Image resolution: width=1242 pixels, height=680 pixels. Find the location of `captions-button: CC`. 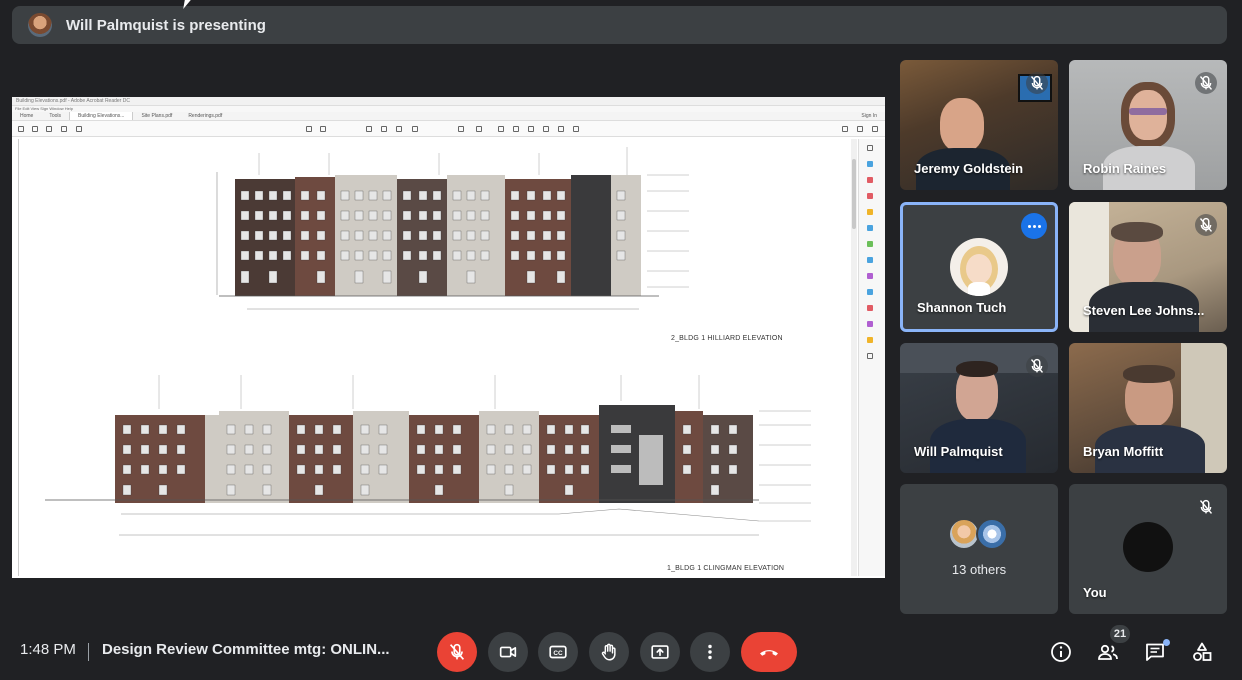

captions-button: CC is located at coordinates (558, 652).